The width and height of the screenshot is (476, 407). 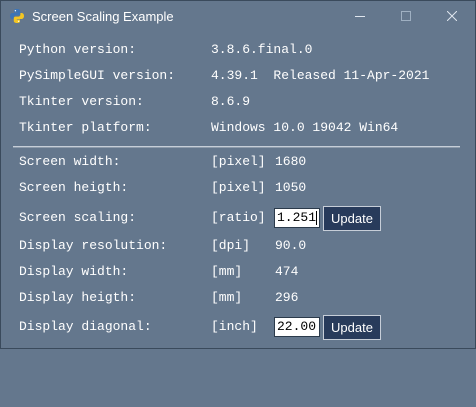 I want to click on screen-scaling-unit: [ratio], so click(x=238, y=217).